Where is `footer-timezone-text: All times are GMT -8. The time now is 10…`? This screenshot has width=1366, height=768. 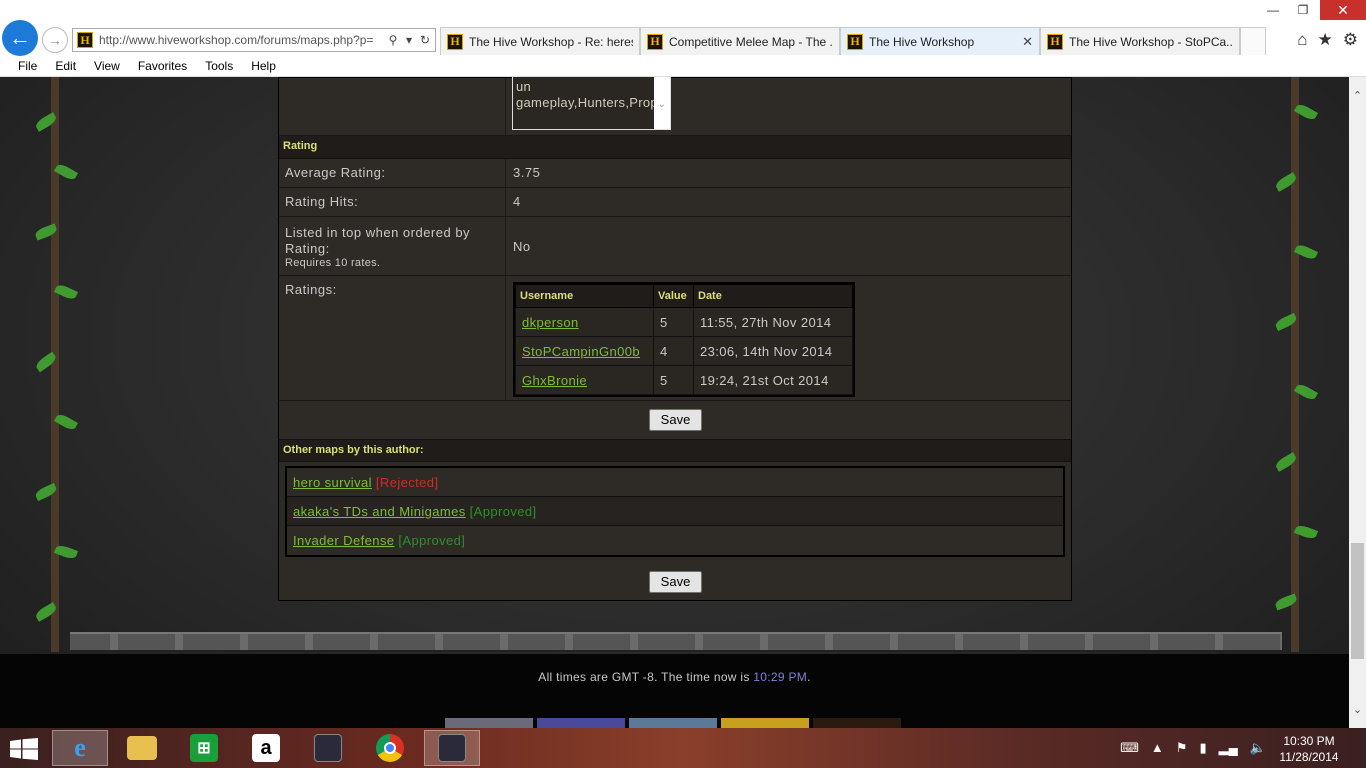
footer-timezone-text: All times are GMT -8. The time now is 10… is located at coordinates (674, 677).